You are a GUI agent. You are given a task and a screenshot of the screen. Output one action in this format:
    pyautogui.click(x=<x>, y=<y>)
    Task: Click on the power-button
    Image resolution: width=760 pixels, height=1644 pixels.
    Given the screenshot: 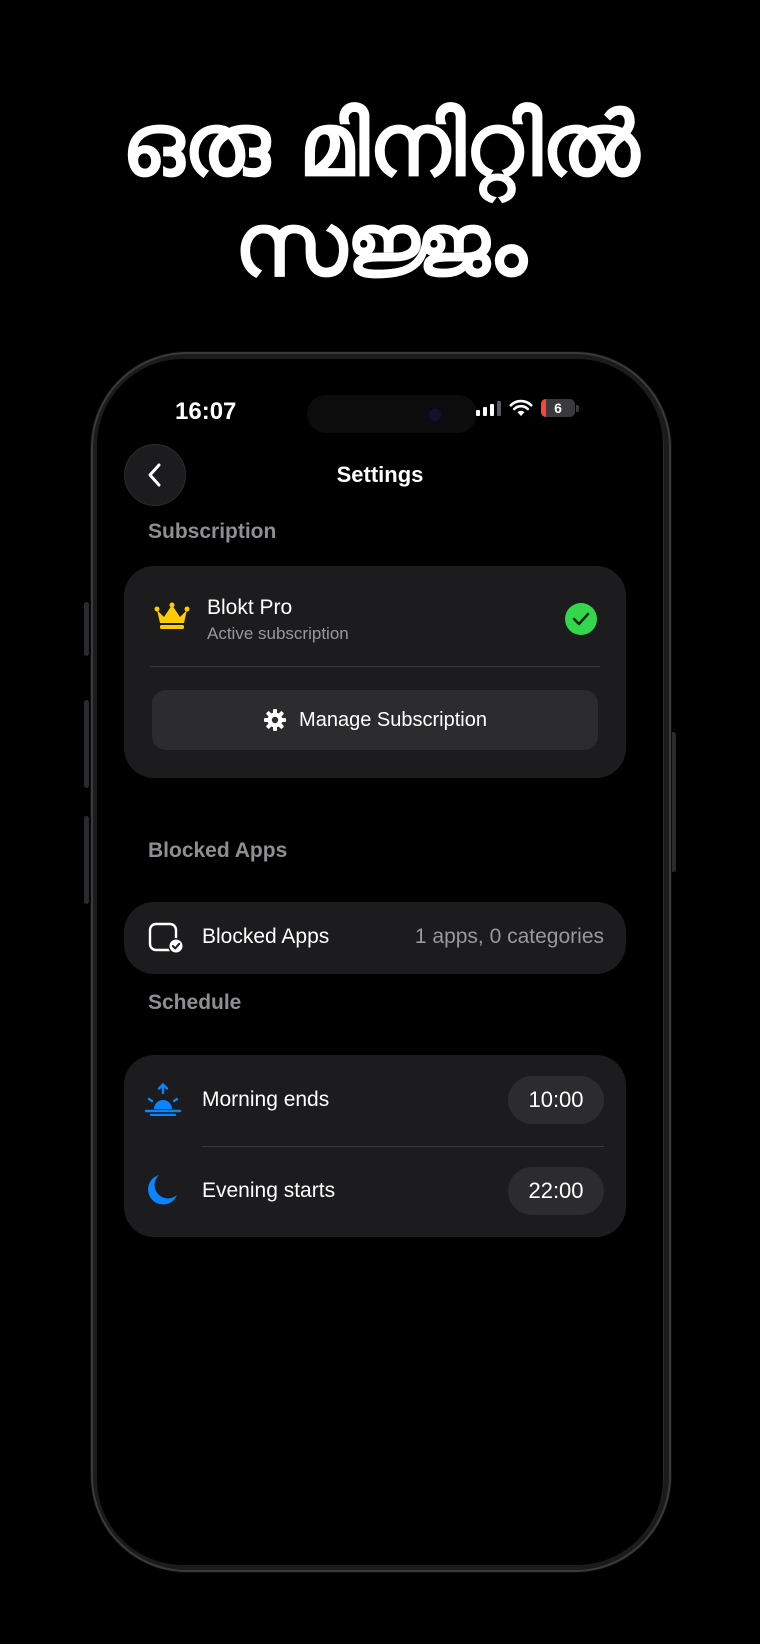 What is the action you would take?
    pyautogui.click(x=673, y=802)
    